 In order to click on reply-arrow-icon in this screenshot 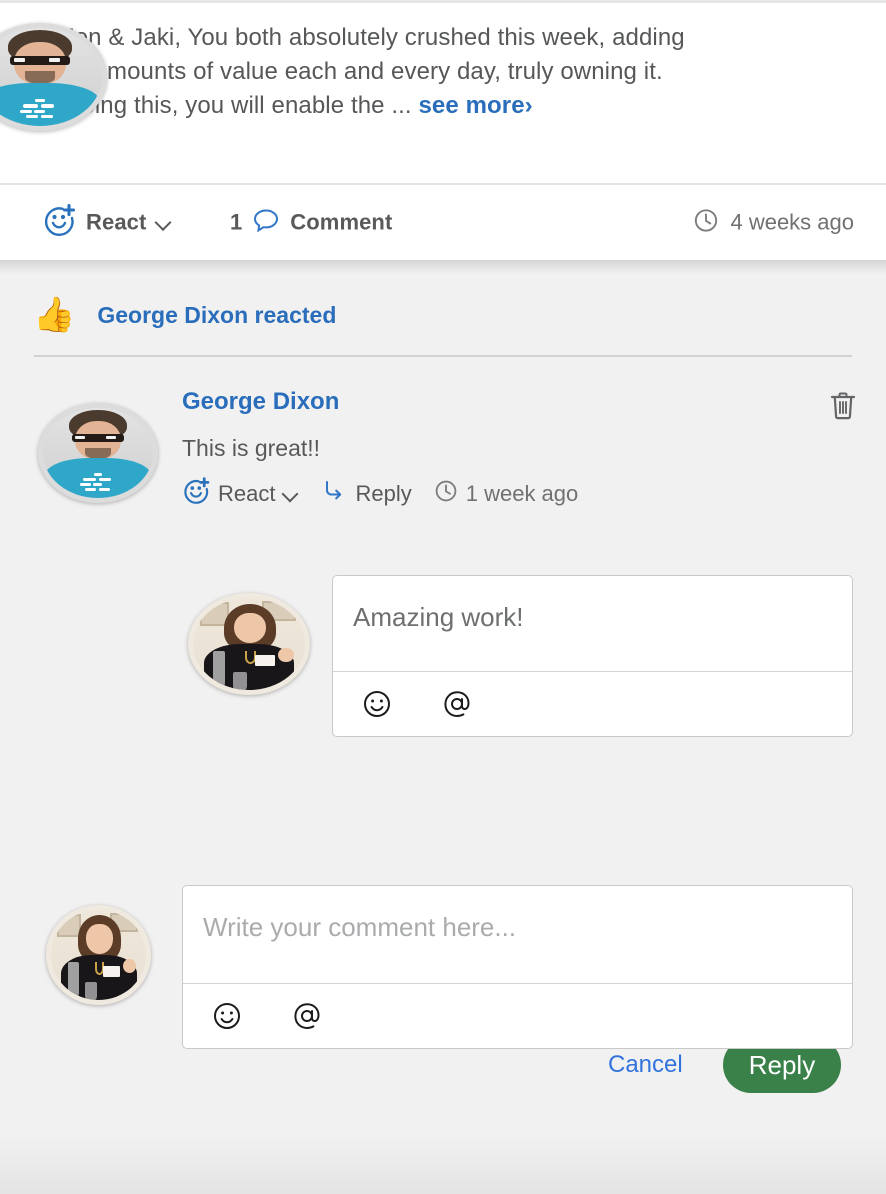, I will do `click(334, 493)`.